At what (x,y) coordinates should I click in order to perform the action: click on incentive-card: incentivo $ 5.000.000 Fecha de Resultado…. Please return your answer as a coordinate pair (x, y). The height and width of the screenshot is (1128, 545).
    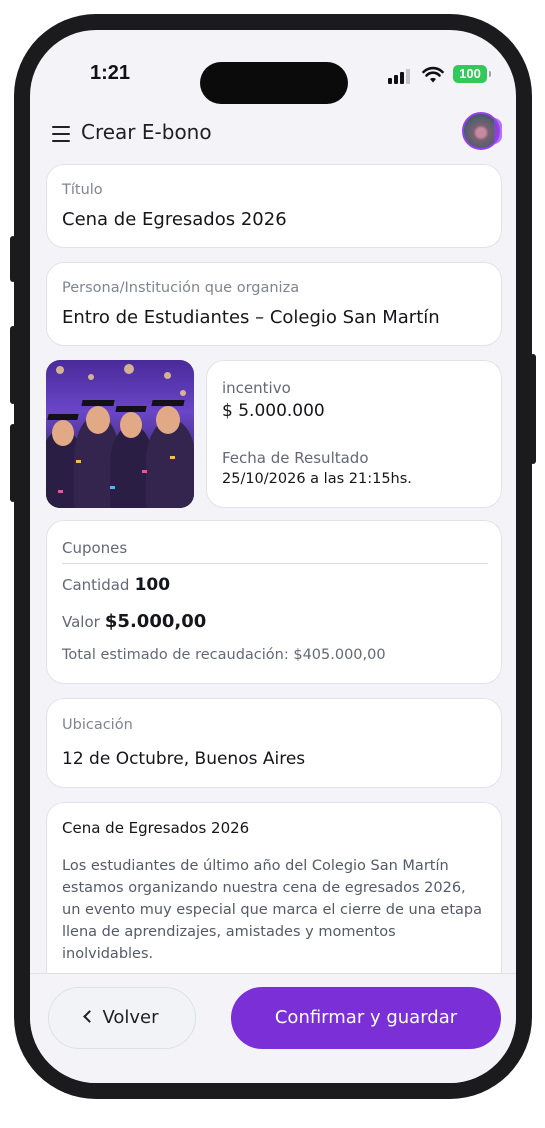
    Looking at the image, I should click on (354, 434).